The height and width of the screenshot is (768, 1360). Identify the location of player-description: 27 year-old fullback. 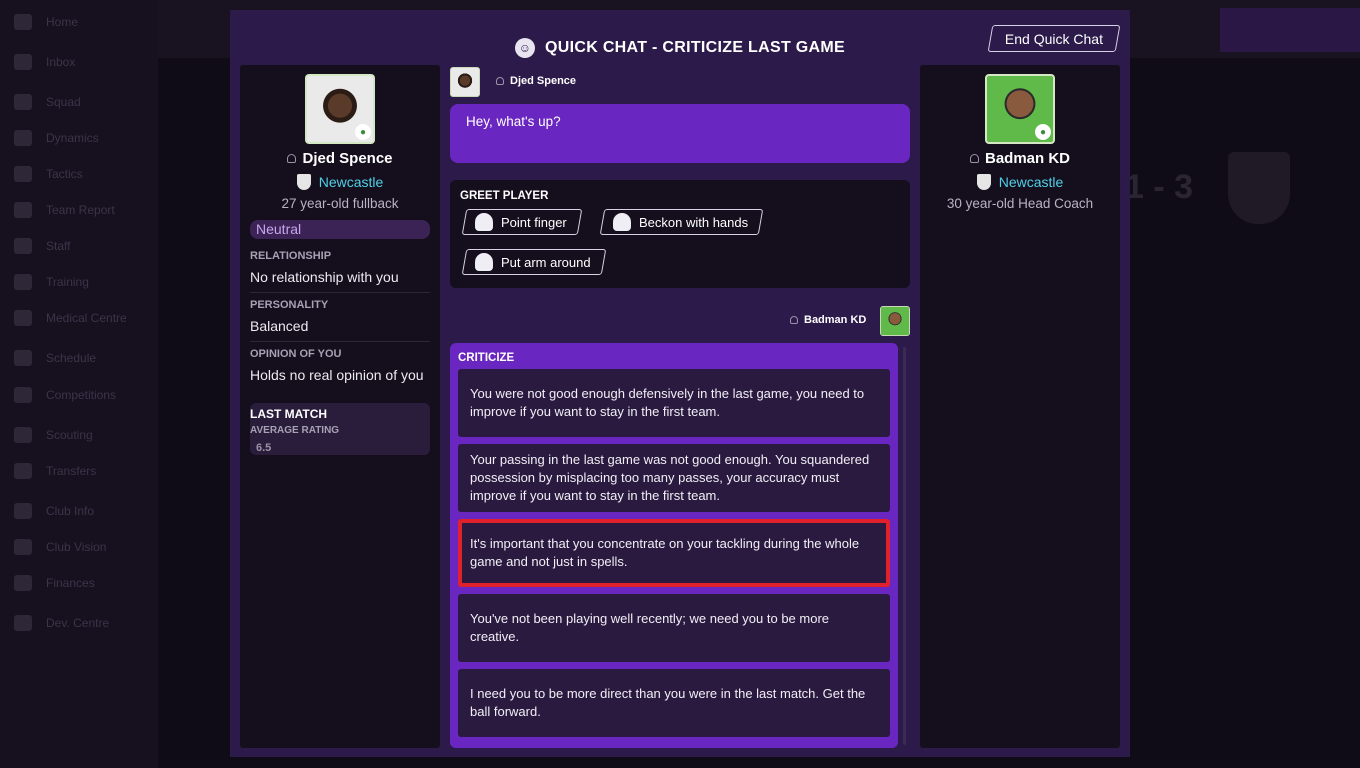
(340, 203).